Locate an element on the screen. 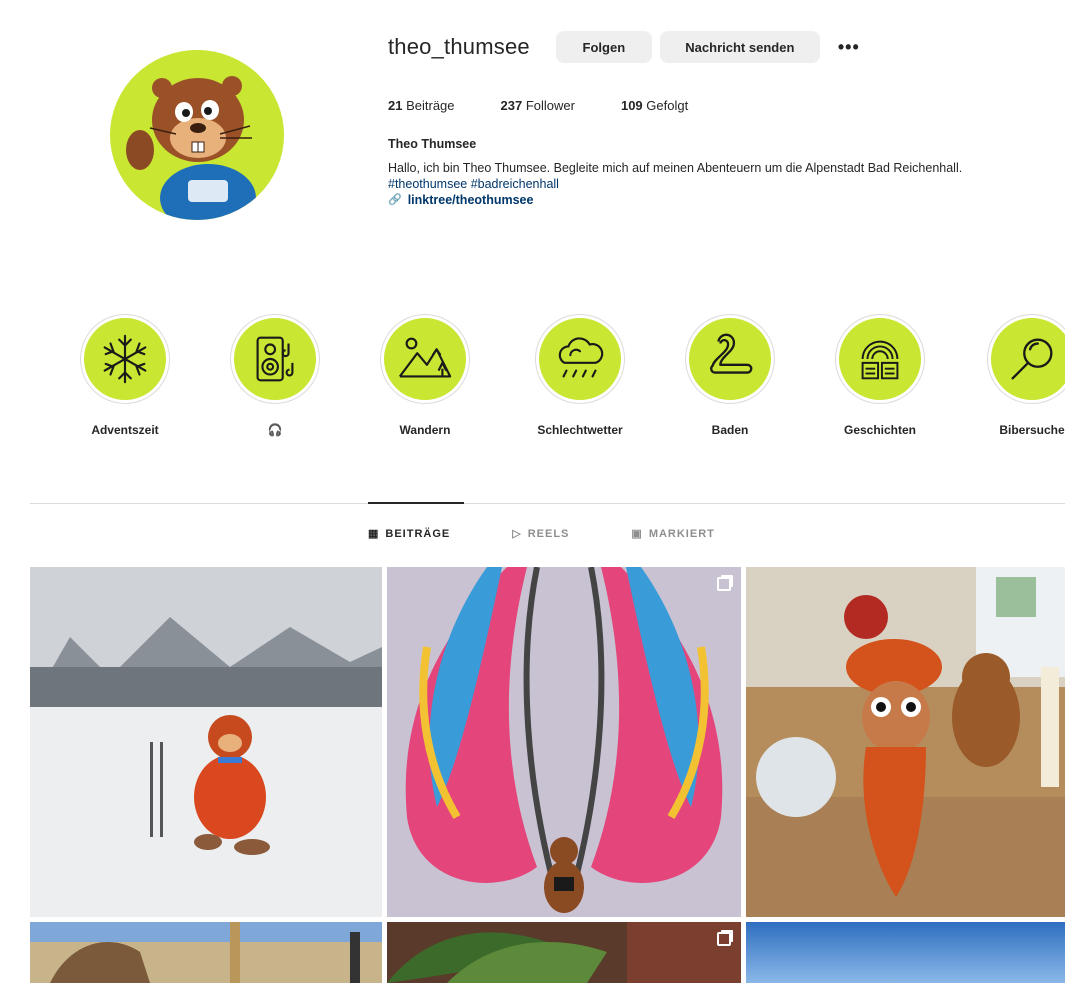  magnifier-icon is located at coordinates (1032, 359).